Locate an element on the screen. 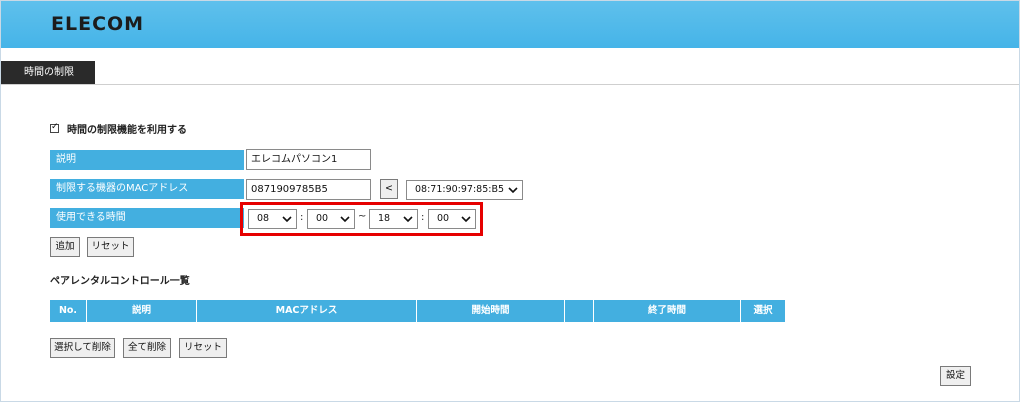 The image size is (1020, 402). column-header-start-time: 開始時間 is located at coordinates (490, 311).